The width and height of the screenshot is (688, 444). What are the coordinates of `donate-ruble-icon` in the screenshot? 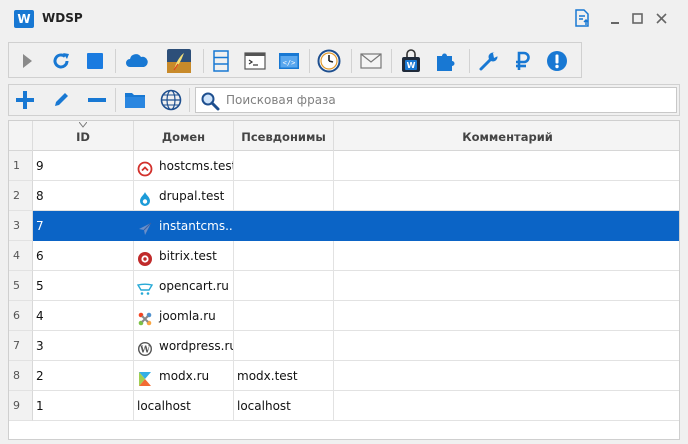 It's located at (523, 61).